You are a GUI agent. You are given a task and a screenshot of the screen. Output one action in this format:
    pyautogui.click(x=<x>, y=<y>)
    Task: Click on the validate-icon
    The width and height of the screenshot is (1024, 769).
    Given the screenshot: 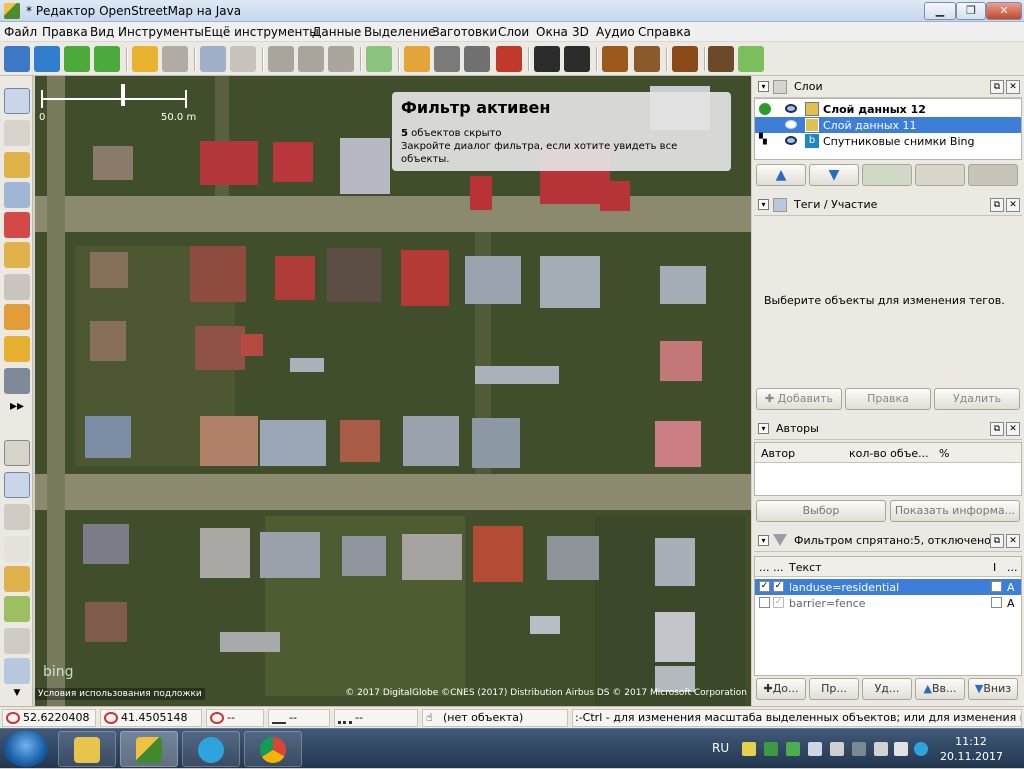 What is the action you would take?
    pyautogui.click(x=379, y=59)
    